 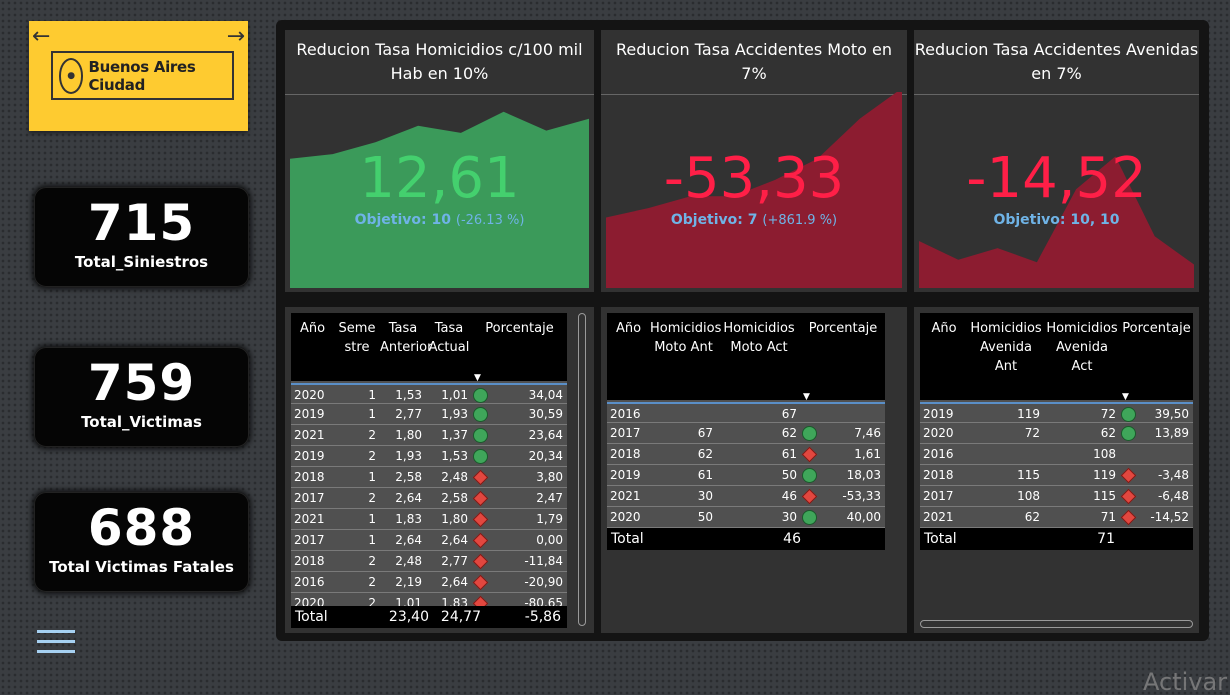 I want to click on table-cell: 1,37, so click(x=454, y=435).